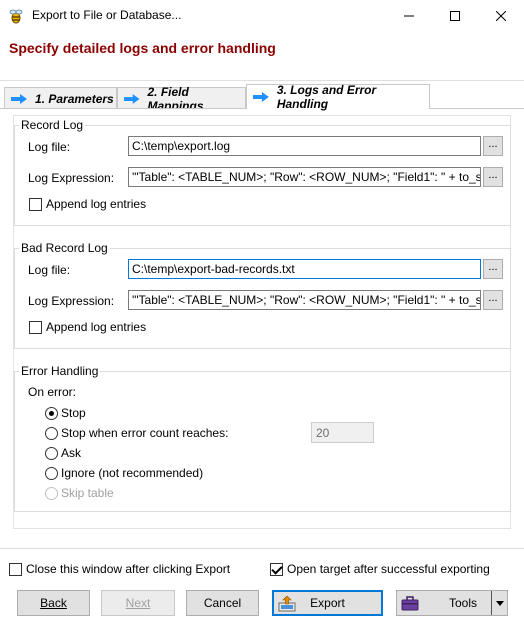  I want to click on next-button: Next, so click(138, 603).